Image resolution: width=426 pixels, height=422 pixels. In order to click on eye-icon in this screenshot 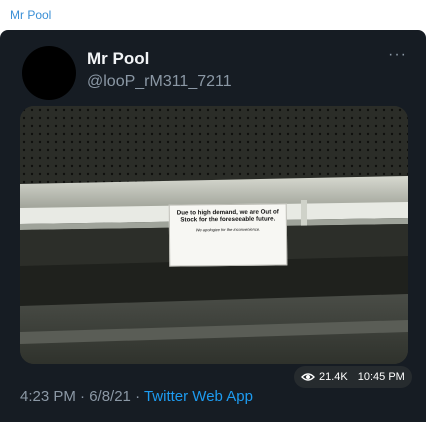, I will do `click(308, 377)`.